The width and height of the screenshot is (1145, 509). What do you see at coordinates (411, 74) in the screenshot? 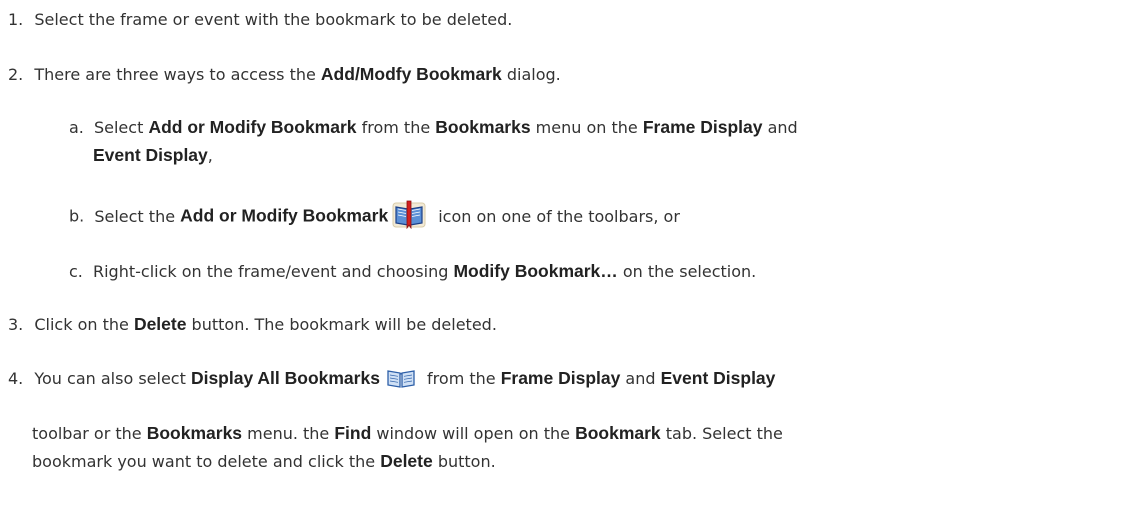
I see `dialog-name: Add/Modfy Bookmark` at bounding box center [411, 74].